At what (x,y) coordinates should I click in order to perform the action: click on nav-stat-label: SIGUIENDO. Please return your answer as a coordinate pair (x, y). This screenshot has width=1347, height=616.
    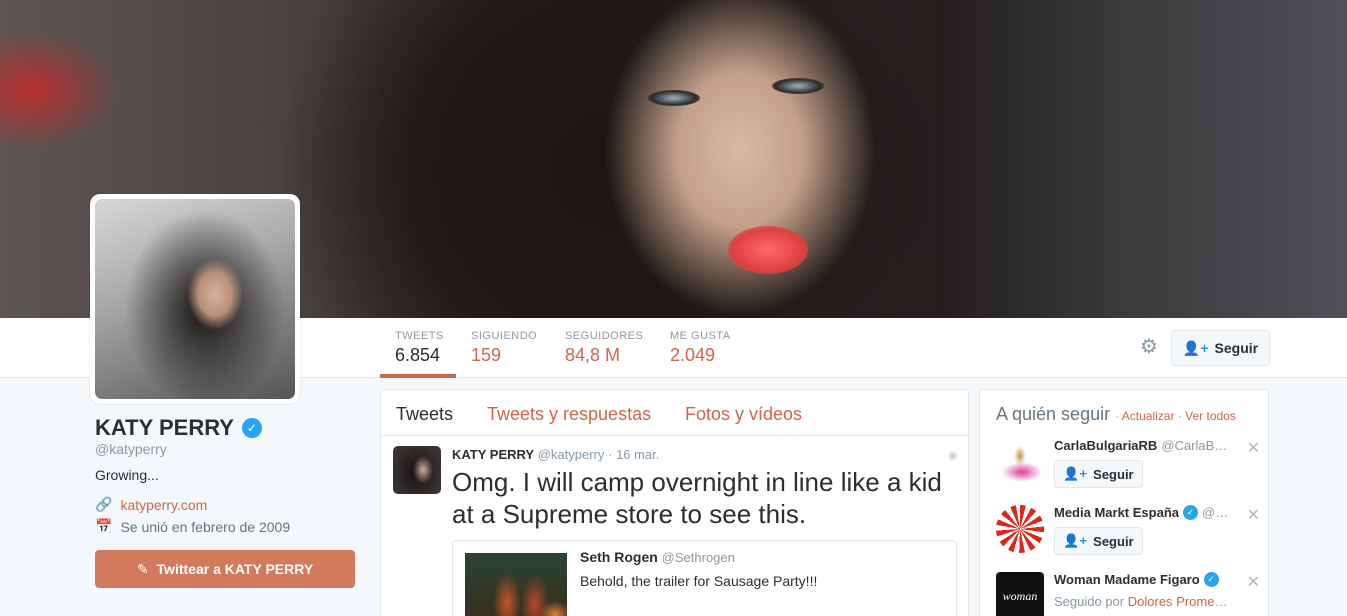
    Looking at the image, I should click on (504, 336).